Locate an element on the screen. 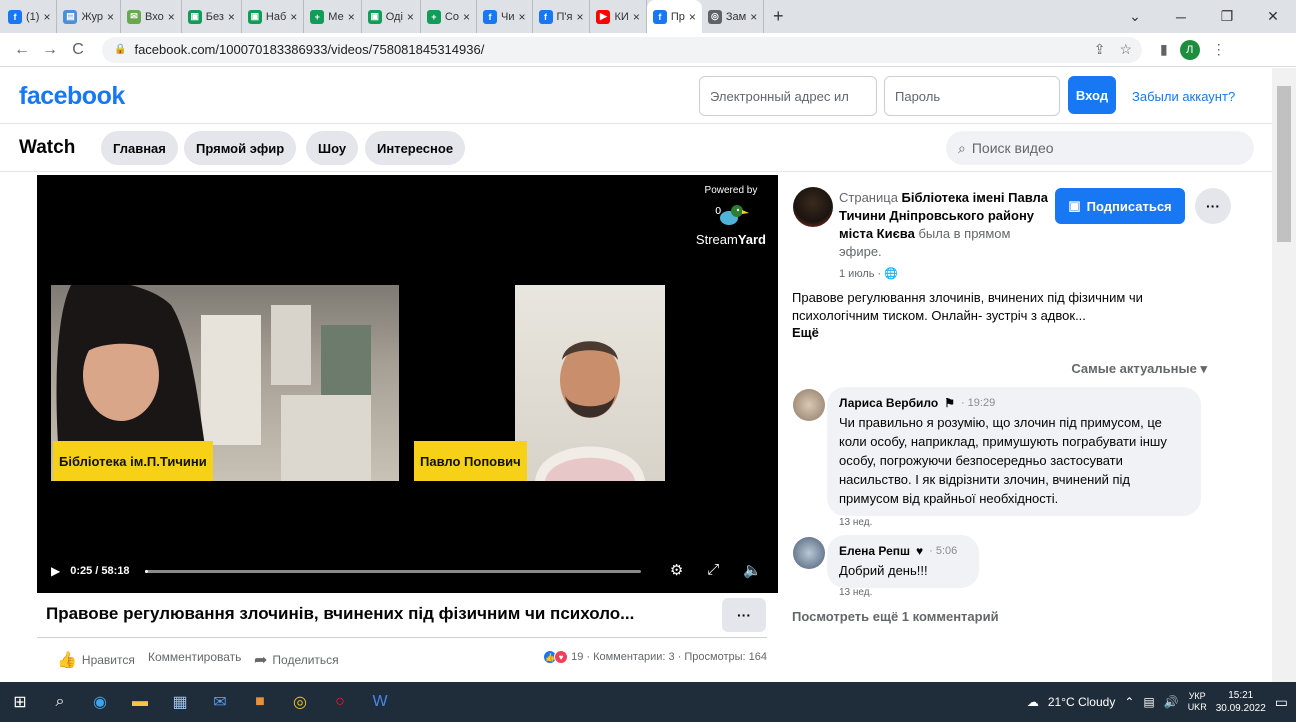 The width and height of the screenshot is (1296, 722). page-avatar is located at coordinates (813, 207).